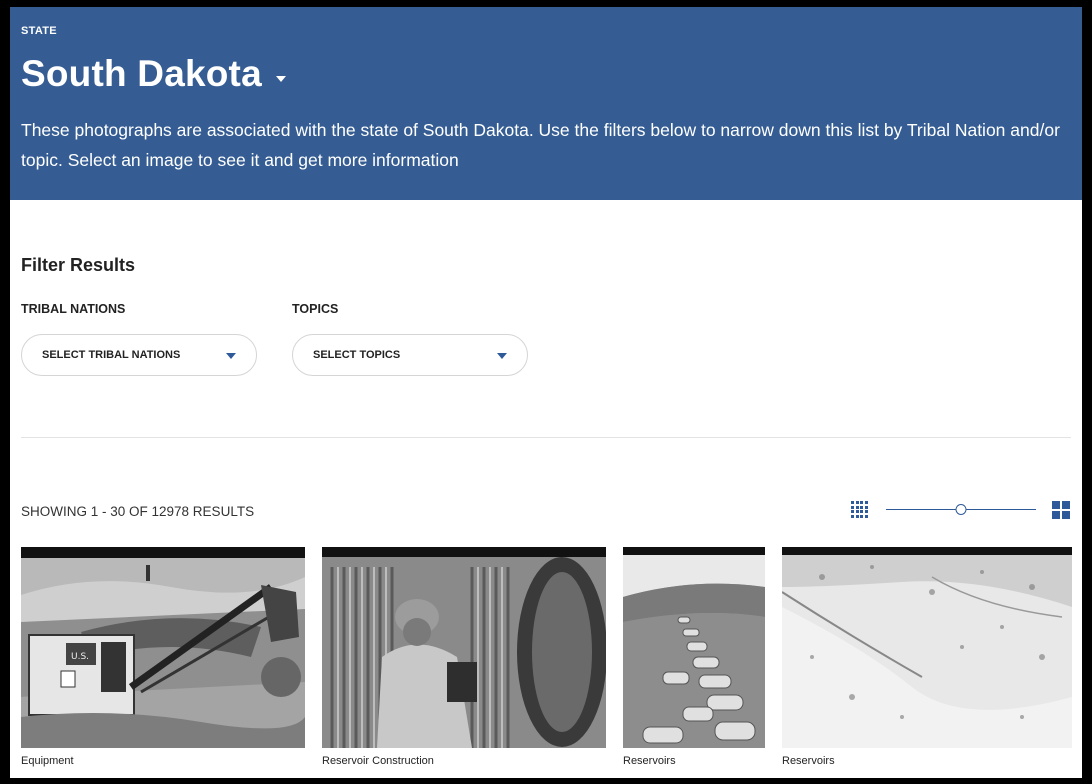 The width and height of the screenshot is (1092, 784). What do you see at coordinates (78, 265) in the screenshot?
I see `filter-heading: Filter Results` at bounding box center [78, 265].